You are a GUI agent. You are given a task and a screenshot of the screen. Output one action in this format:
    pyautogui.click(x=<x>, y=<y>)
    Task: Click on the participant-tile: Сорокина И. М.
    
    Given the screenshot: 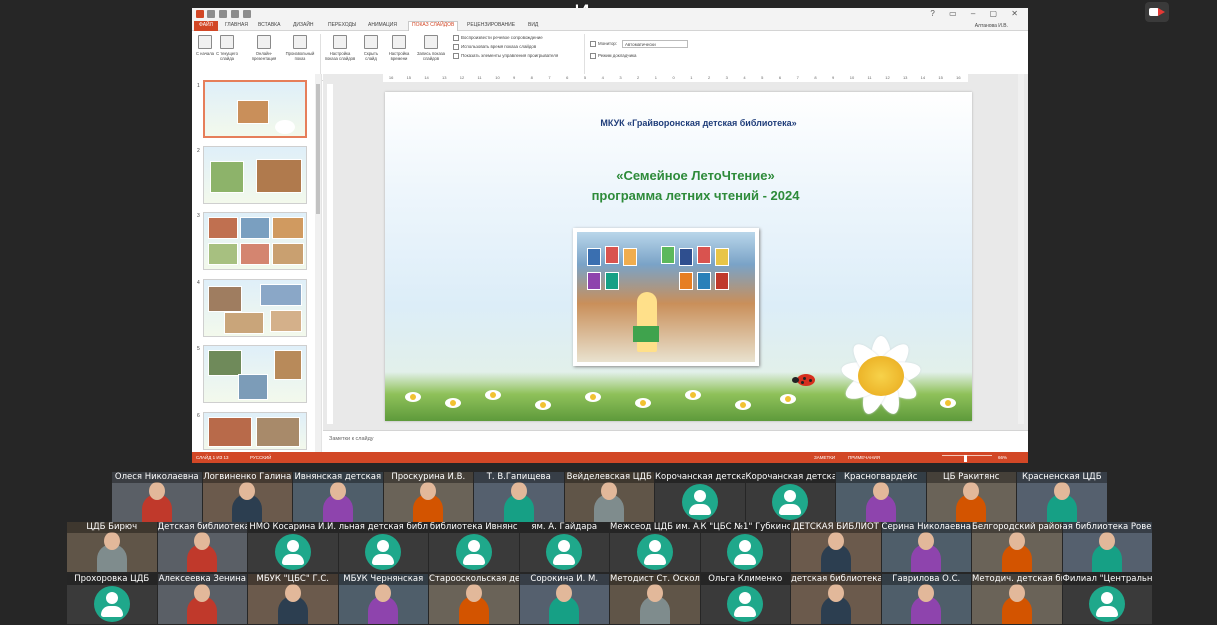 What is the action you would take?
    pyautogui.click(x=564, y=599)
    